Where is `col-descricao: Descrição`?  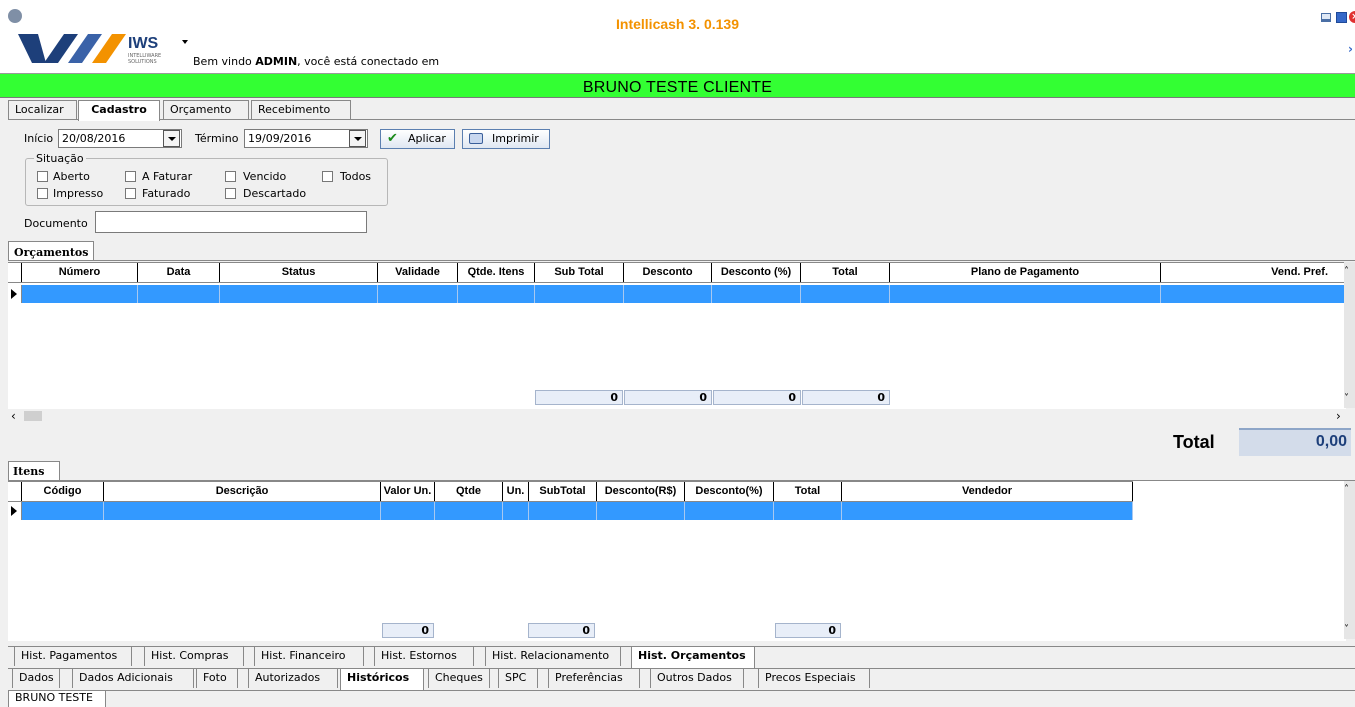
col-descricao: Descrição is located at coordinates (242, 491).